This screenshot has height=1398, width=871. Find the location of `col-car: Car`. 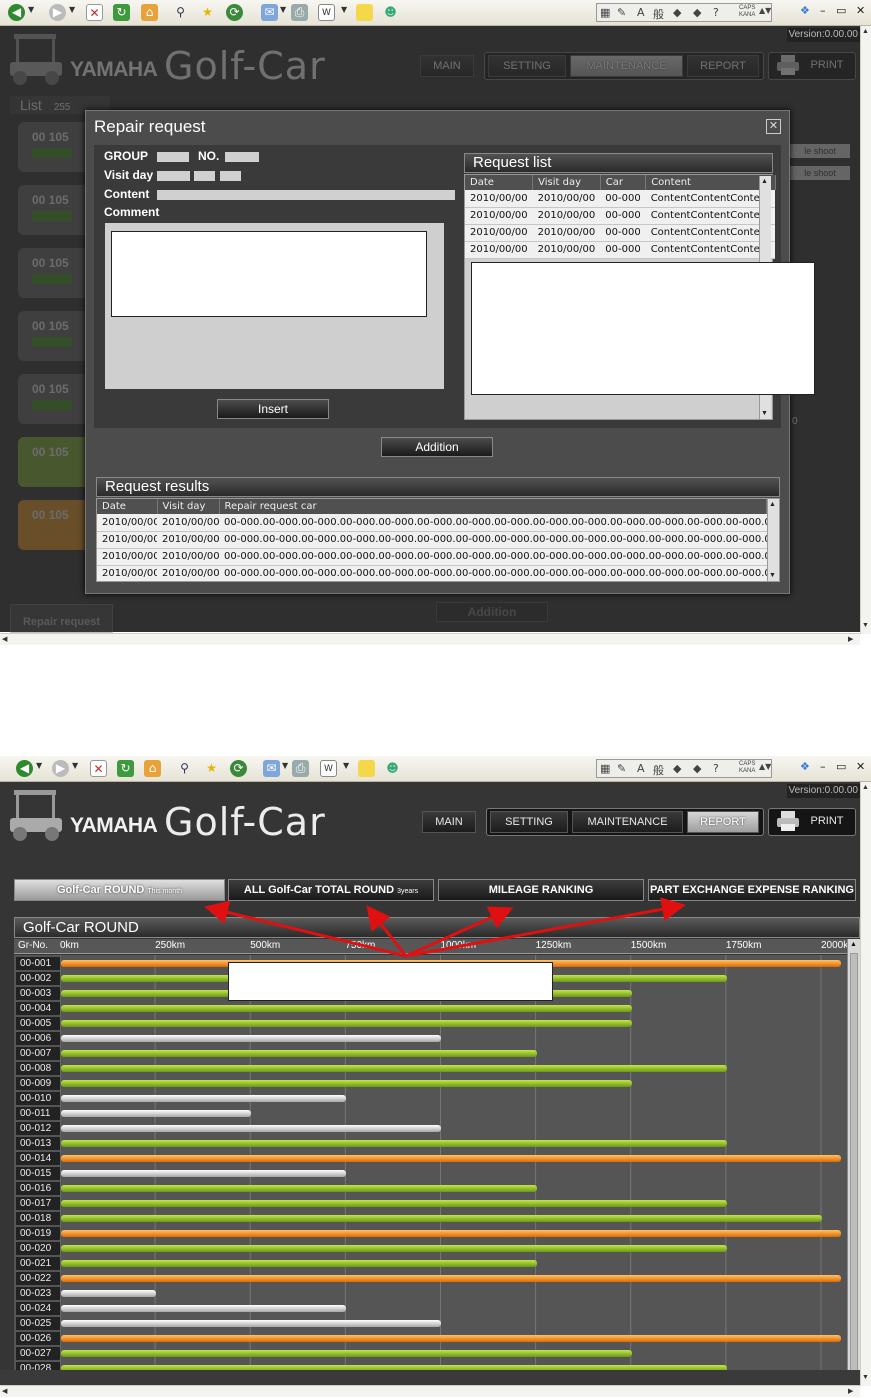

col-car: Car is located at coordinates (623, 182).